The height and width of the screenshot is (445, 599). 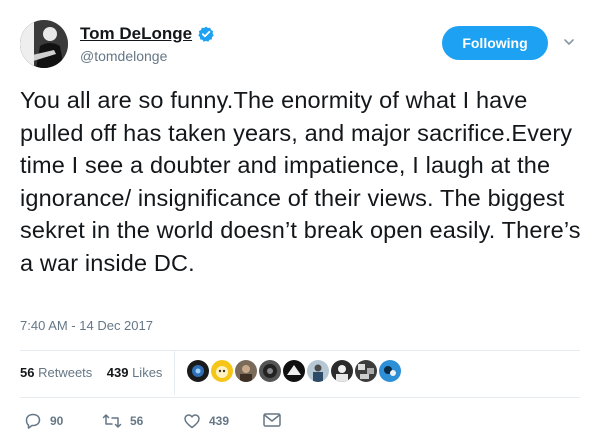 What do you see at coordinates (219, 421) in the screenshot?
I see `like-count: 439` at bounding box center [219, 421].